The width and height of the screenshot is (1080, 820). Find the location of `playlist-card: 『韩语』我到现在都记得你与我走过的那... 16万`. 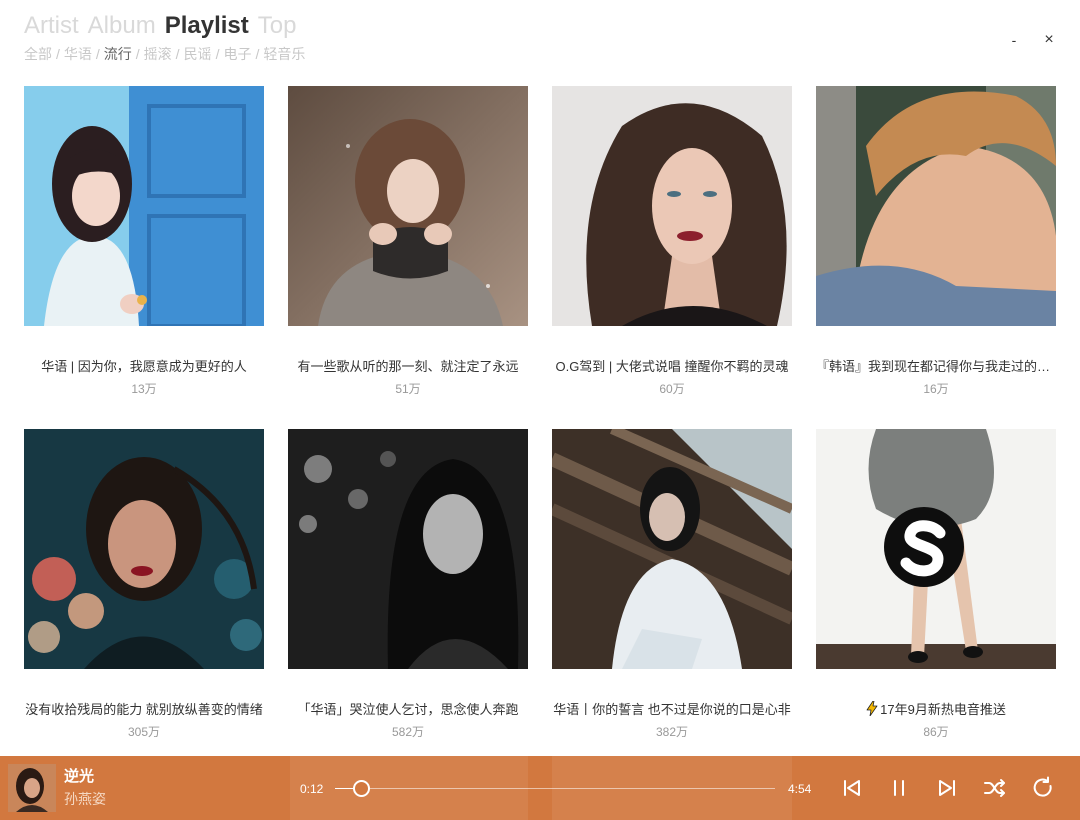

playlist-card: 『韩语』我到现在都记得你与我走过的那... 16万 is located at coordinates (936, 241).